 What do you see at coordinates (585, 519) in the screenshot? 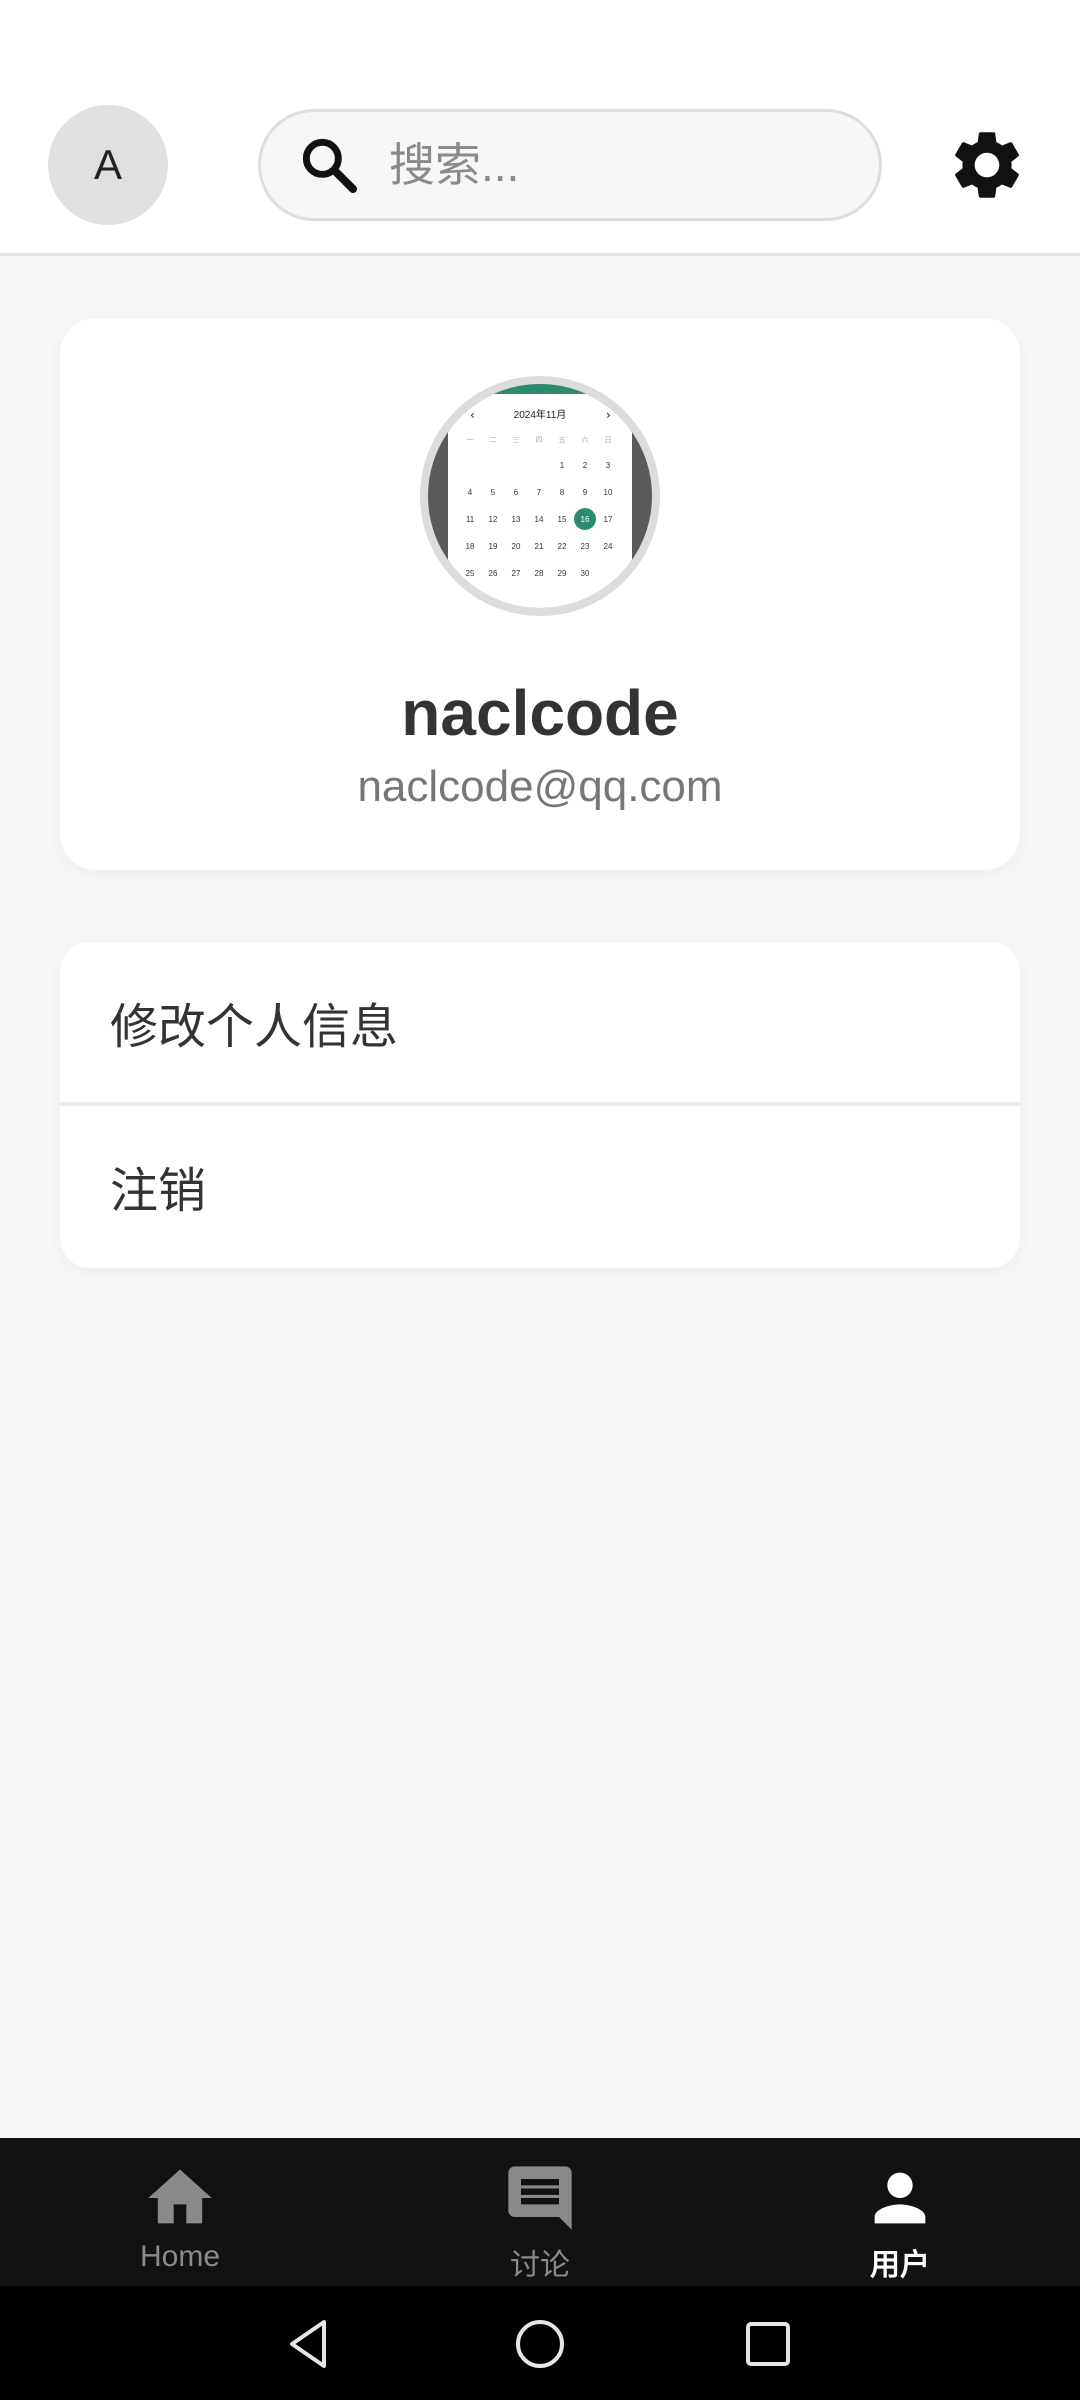
I see `calendar-day: 16` at bounding box center [585, 519].